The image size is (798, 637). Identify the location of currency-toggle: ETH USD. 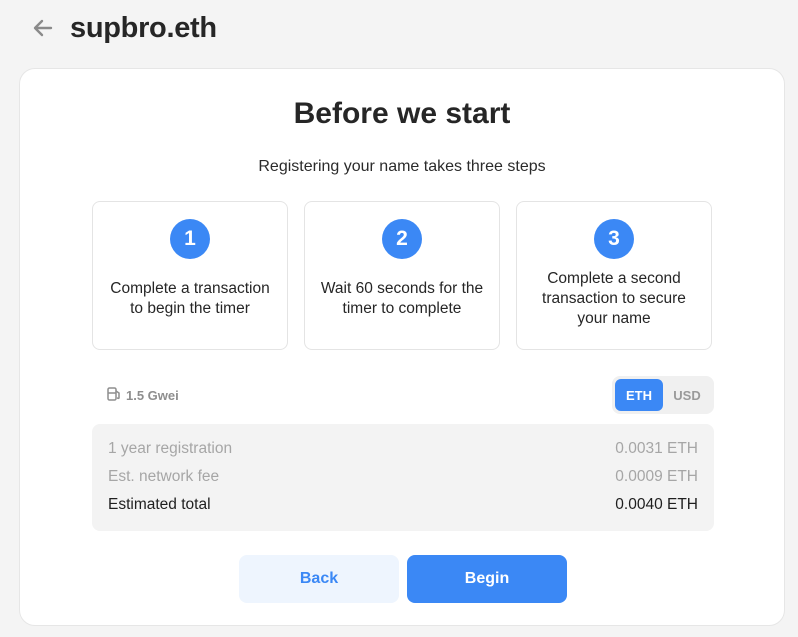
(663, 395).